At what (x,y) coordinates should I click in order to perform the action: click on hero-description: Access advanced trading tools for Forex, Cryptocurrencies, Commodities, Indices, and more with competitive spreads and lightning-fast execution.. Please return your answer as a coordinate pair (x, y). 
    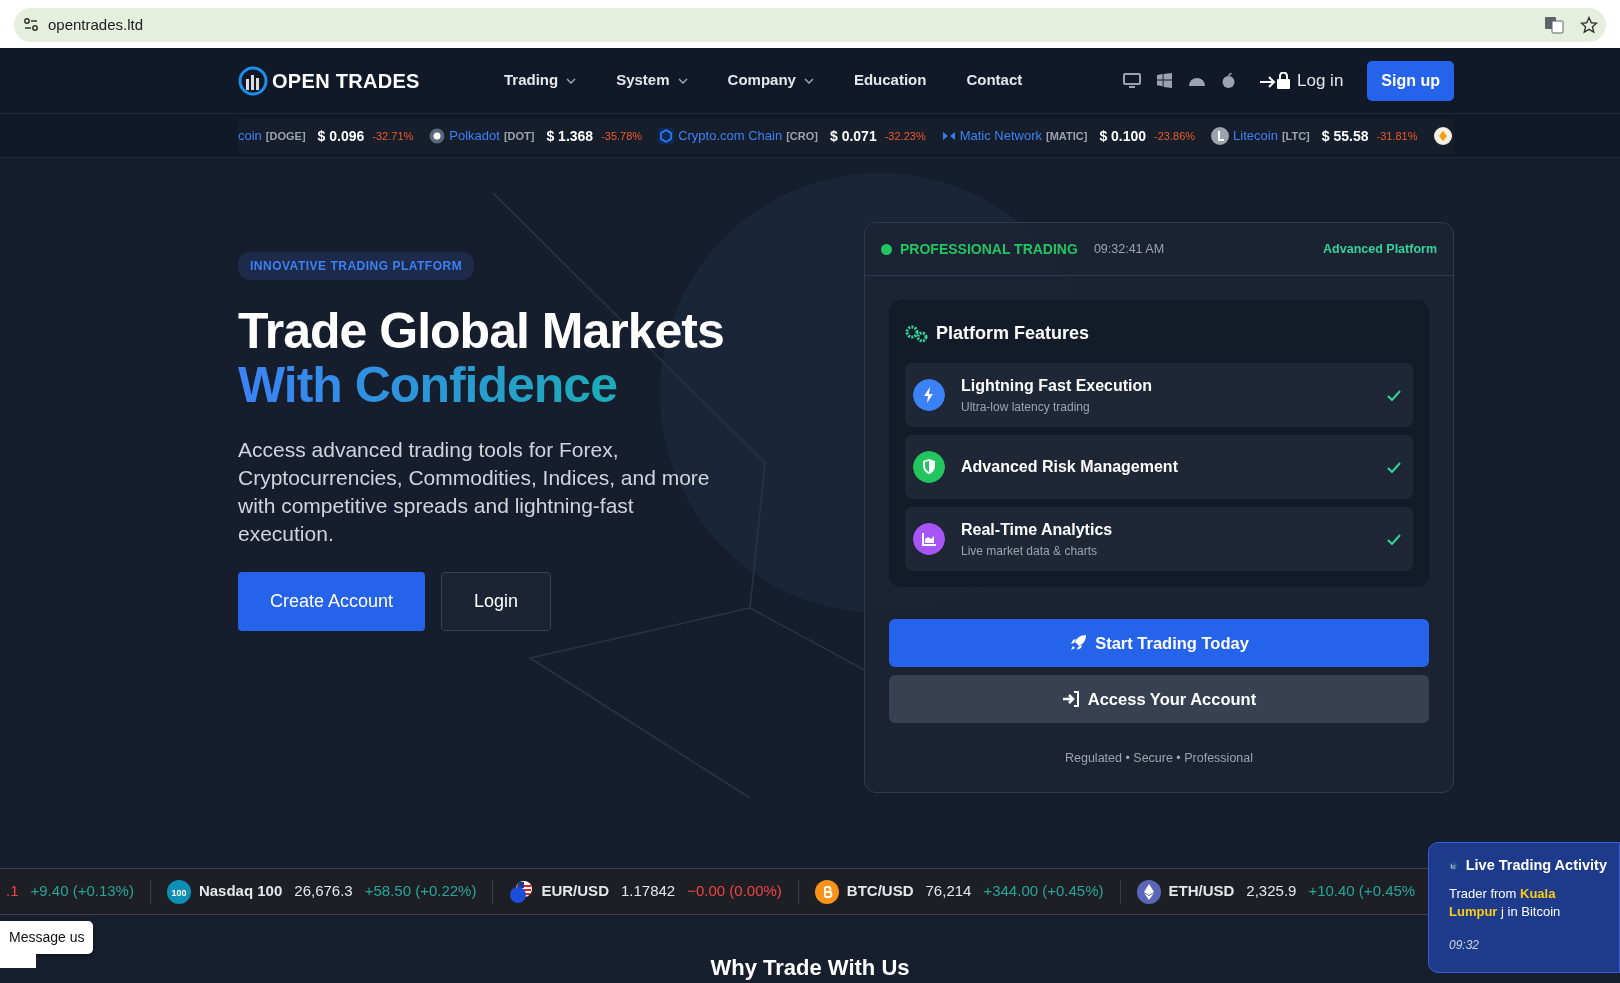
    Looking at the image, I should click on (474, 492).